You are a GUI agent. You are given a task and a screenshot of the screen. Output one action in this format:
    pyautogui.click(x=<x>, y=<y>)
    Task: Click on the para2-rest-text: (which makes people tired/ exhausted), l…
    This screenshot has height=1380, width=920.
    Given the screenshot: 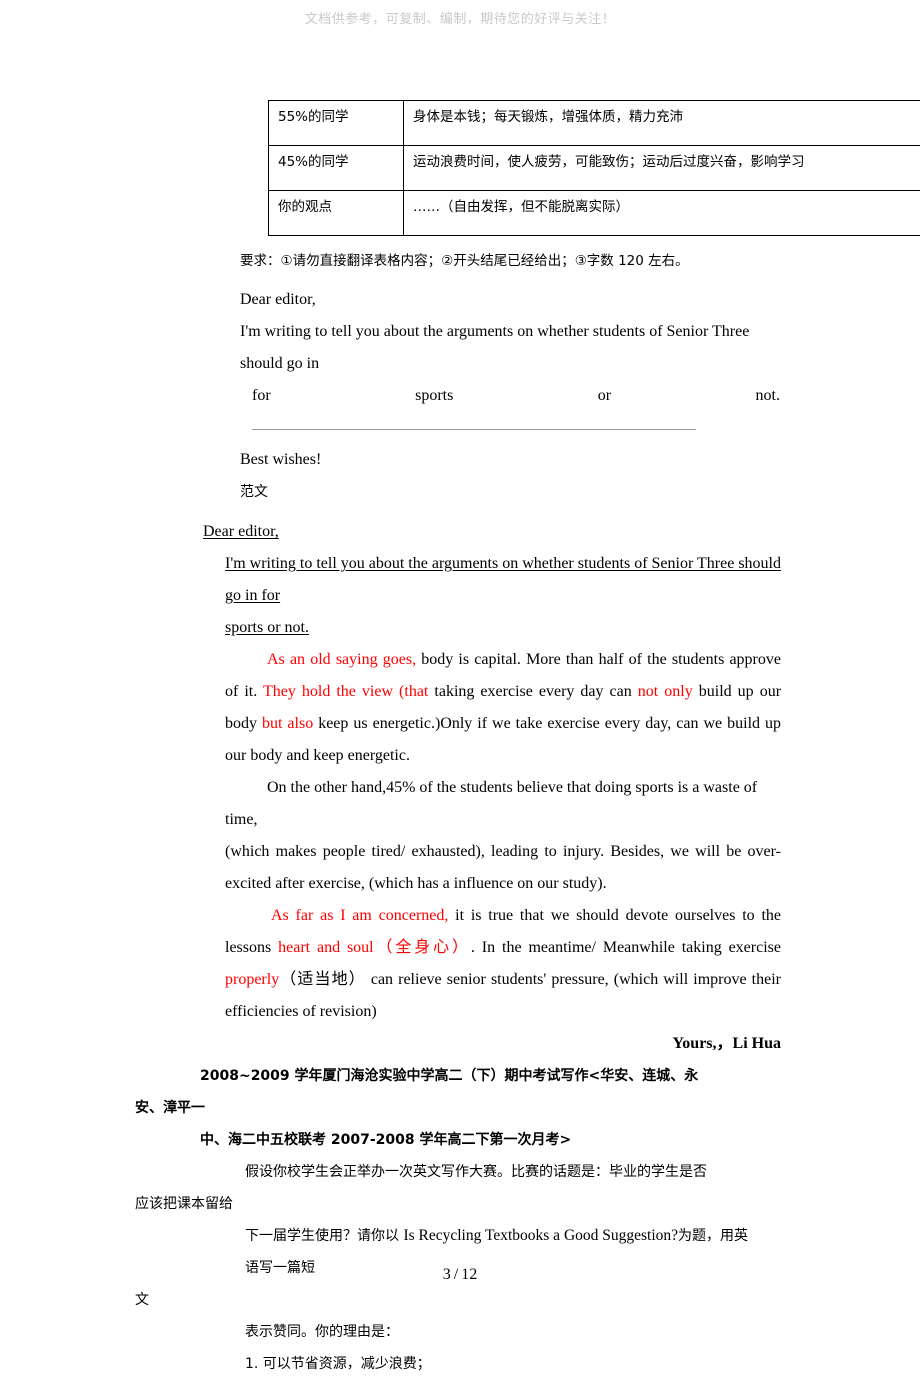 What is the action you would take?
    pyautogui.click(x=503, y=867)
    